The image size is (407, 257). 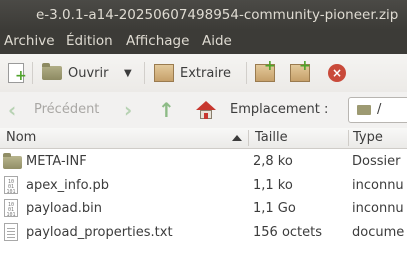 What do you see at coordinates (217, 41) in the screenshot?
I see `menu-aide: Aide` at bounding box center [217, 41].